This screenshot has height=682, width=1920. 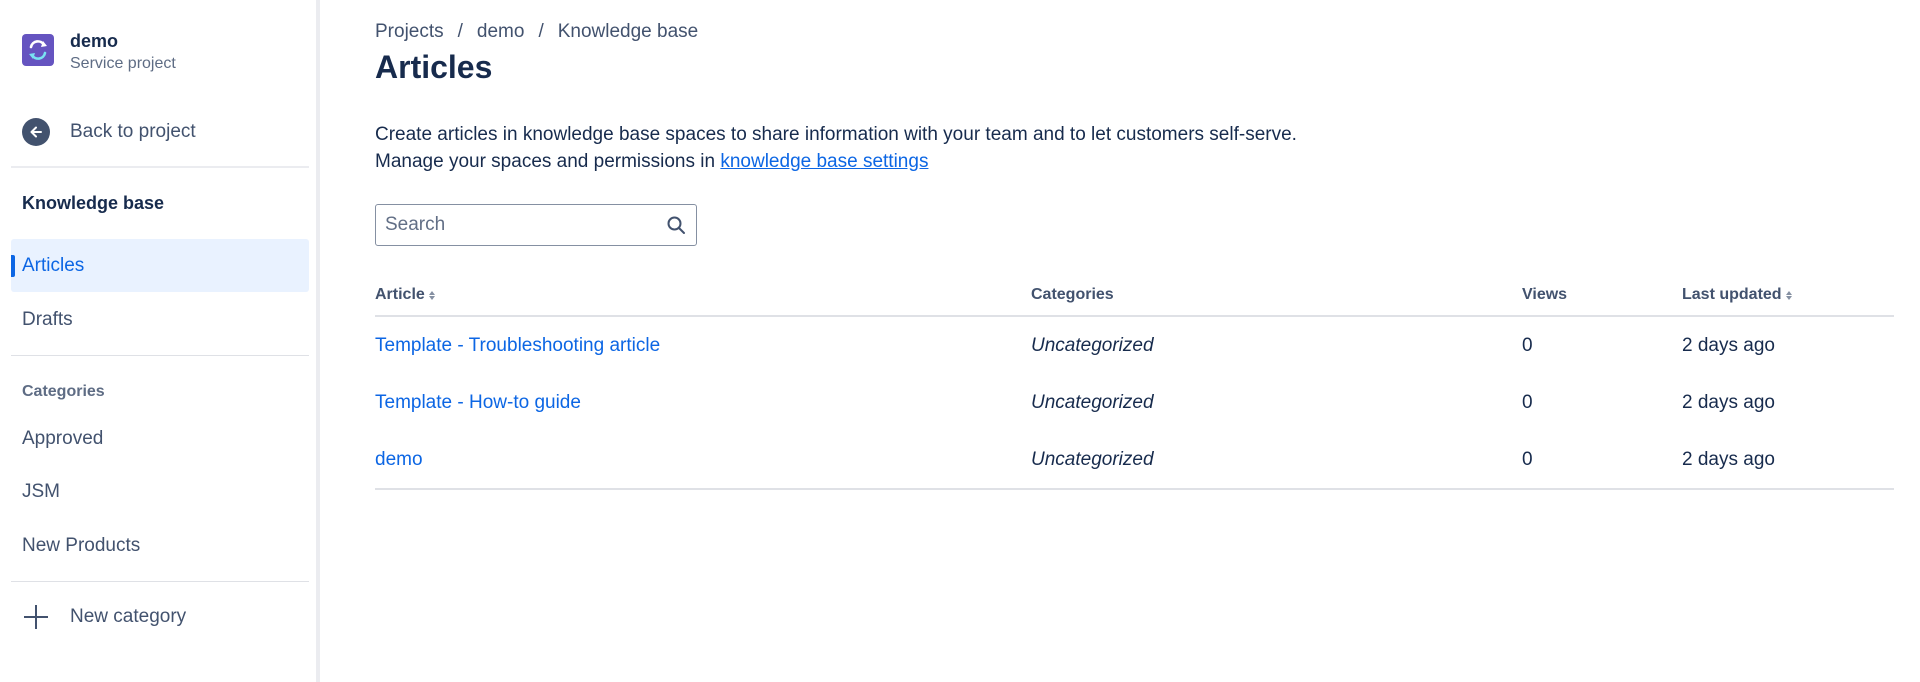 What do you see at coordinates (478, 402) in the screenshot?
I see `article-link: Template - How-to guide` at bounding box center [478, 402].